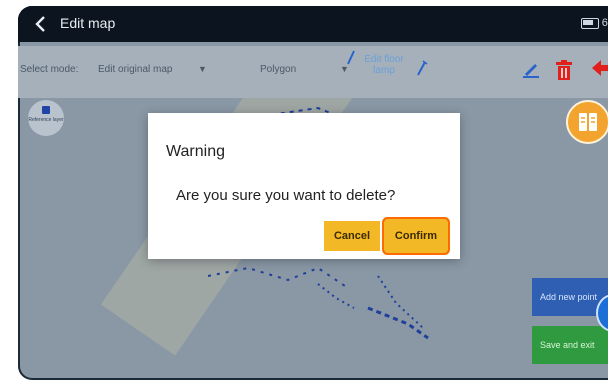 This screenshot has height=380, width=608. What do you see at coordinates (416, 236) in the screenshot?
I see `confirm-button: Confirm` at bounding box center [416, 236].